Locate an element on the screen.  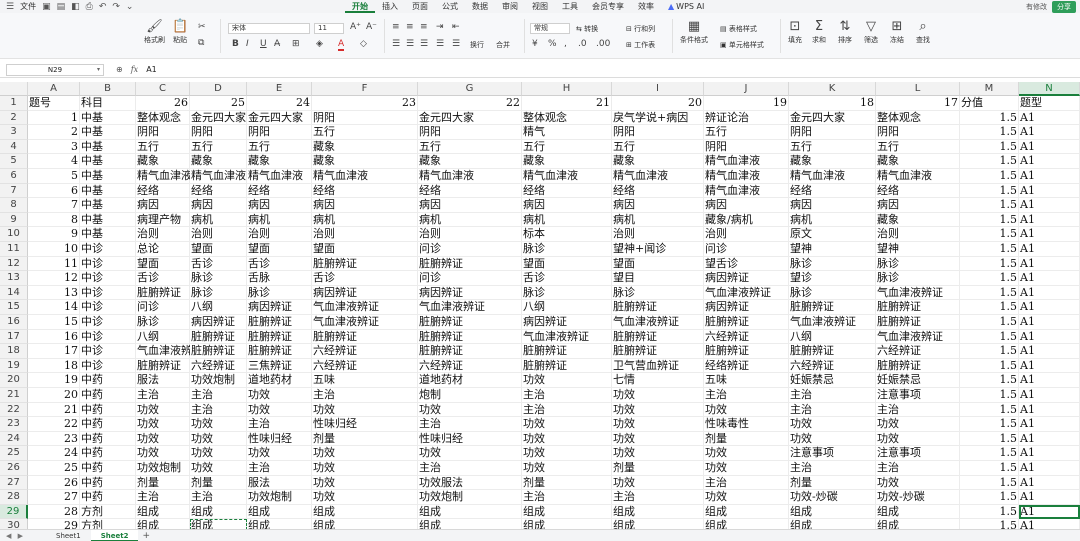
row-header-30: 30 is located at coordinates (14, 524).